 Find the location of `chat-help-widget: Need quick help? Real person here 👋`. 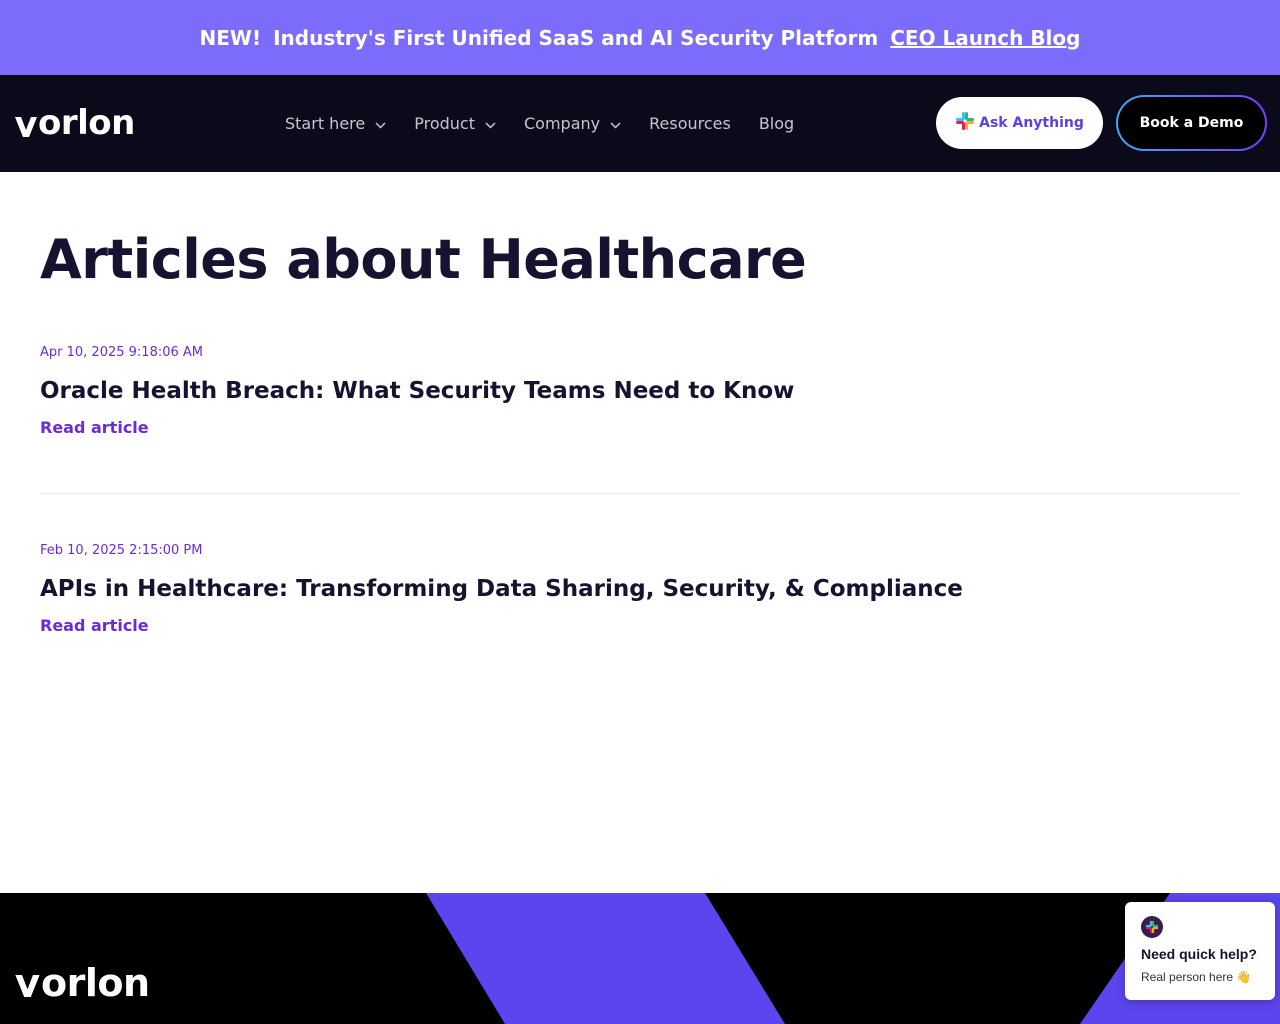

chat-help-widget: Need quick help? Real person here 👋 is located at coordinates (1200, 951).